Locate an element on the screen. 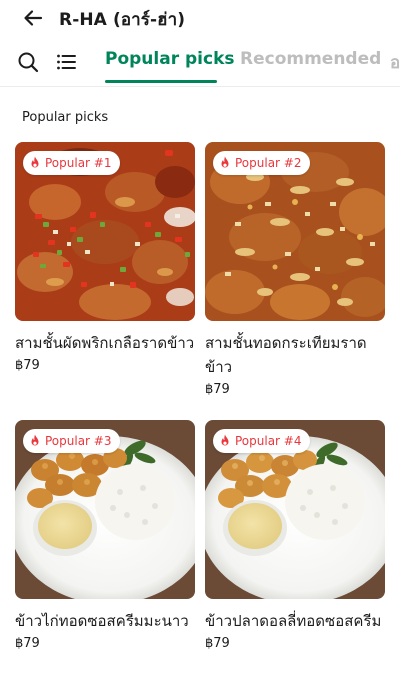  divider is located at coordinates (200, 86).